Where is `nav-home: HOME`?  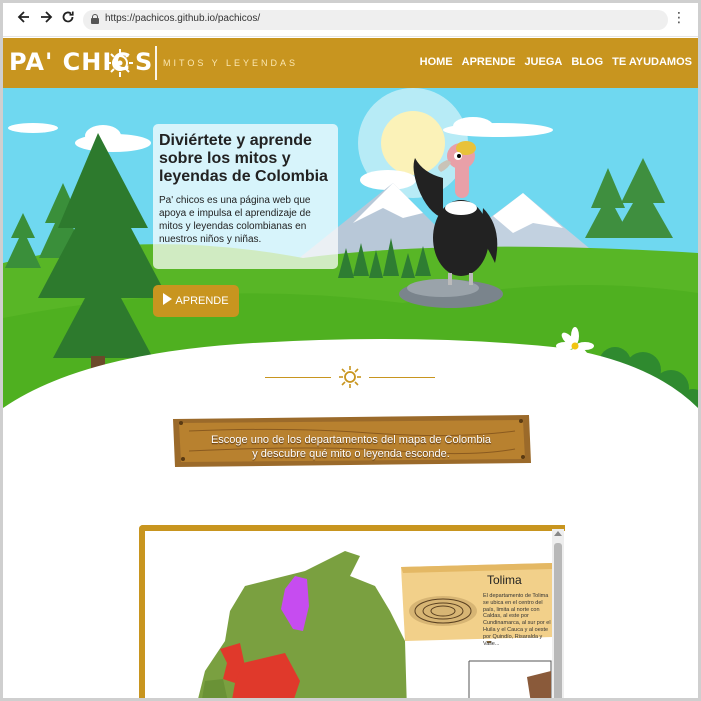 nav-home: HOME is located at coordinates (436, 62).